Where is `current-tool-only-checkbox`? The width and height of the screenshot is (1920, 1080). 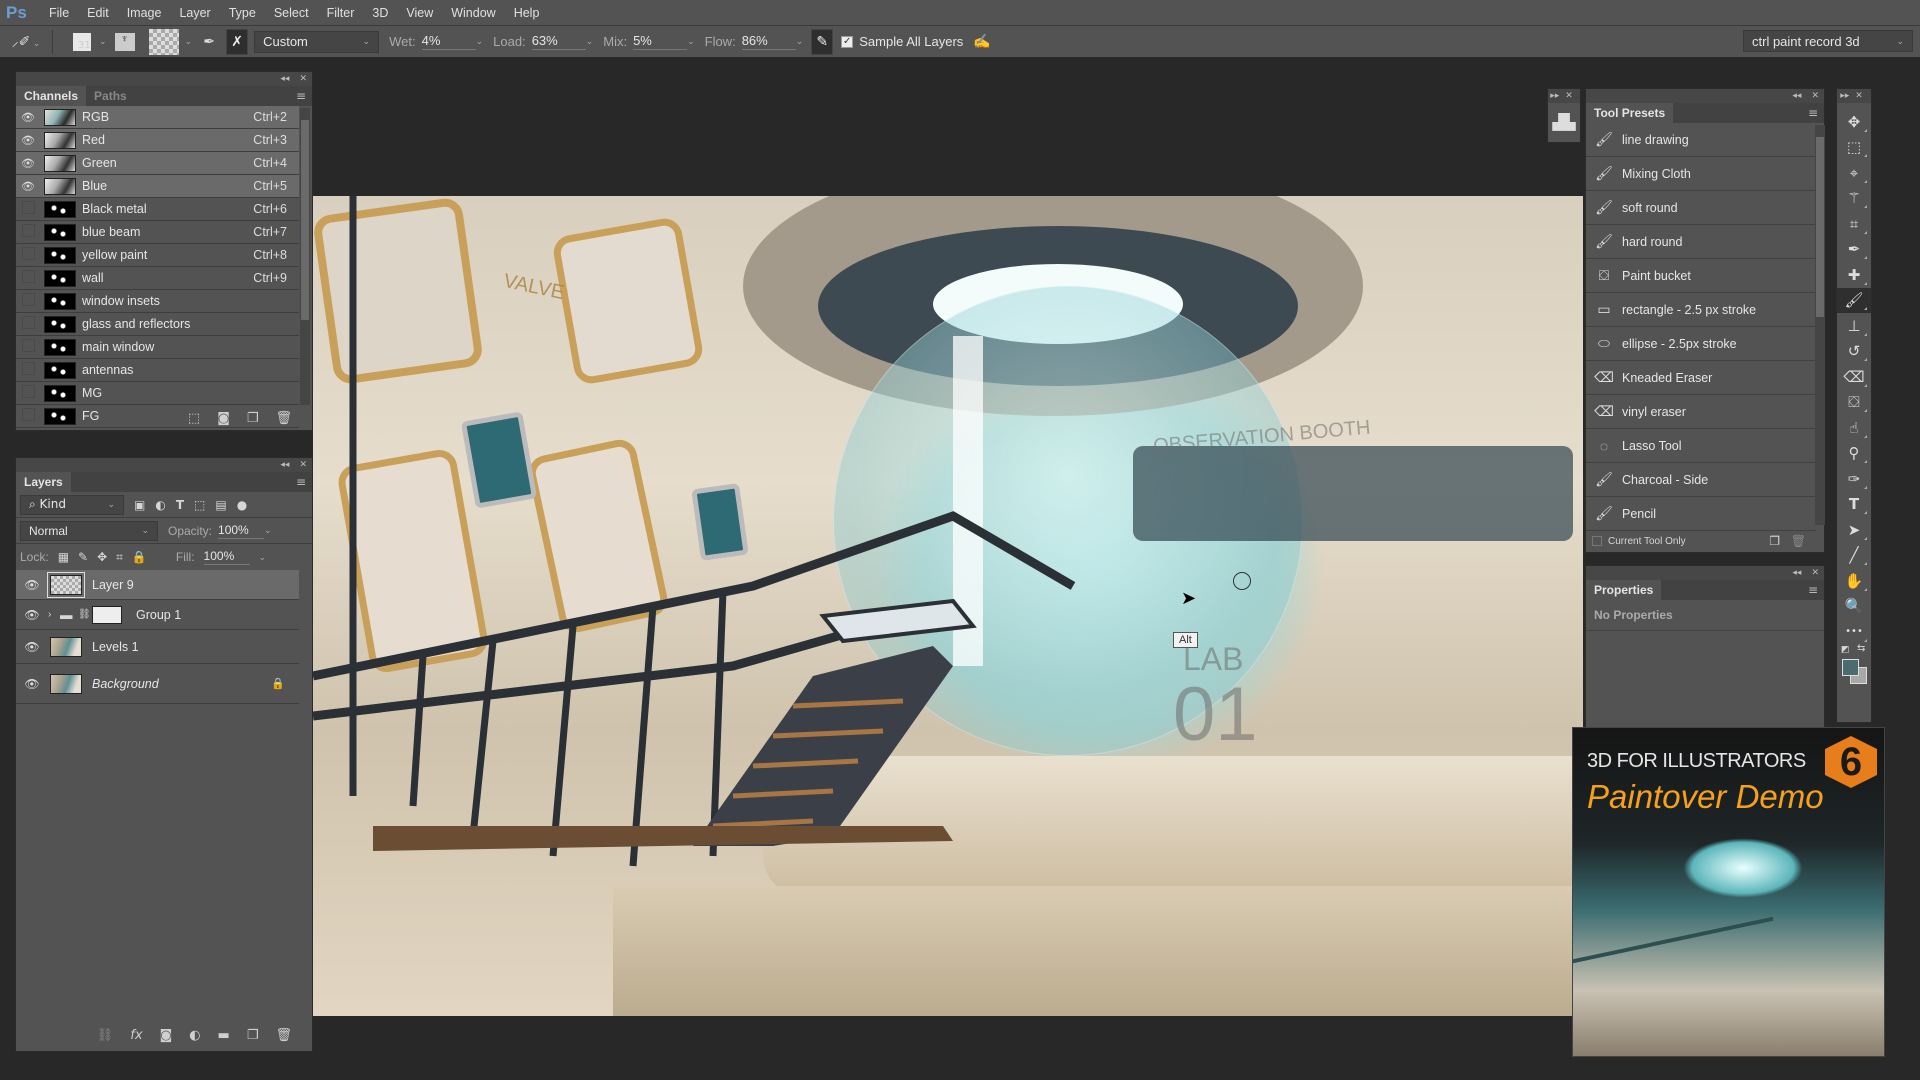
current-tool-only-checkbox is located at coordinates (1597, 541).